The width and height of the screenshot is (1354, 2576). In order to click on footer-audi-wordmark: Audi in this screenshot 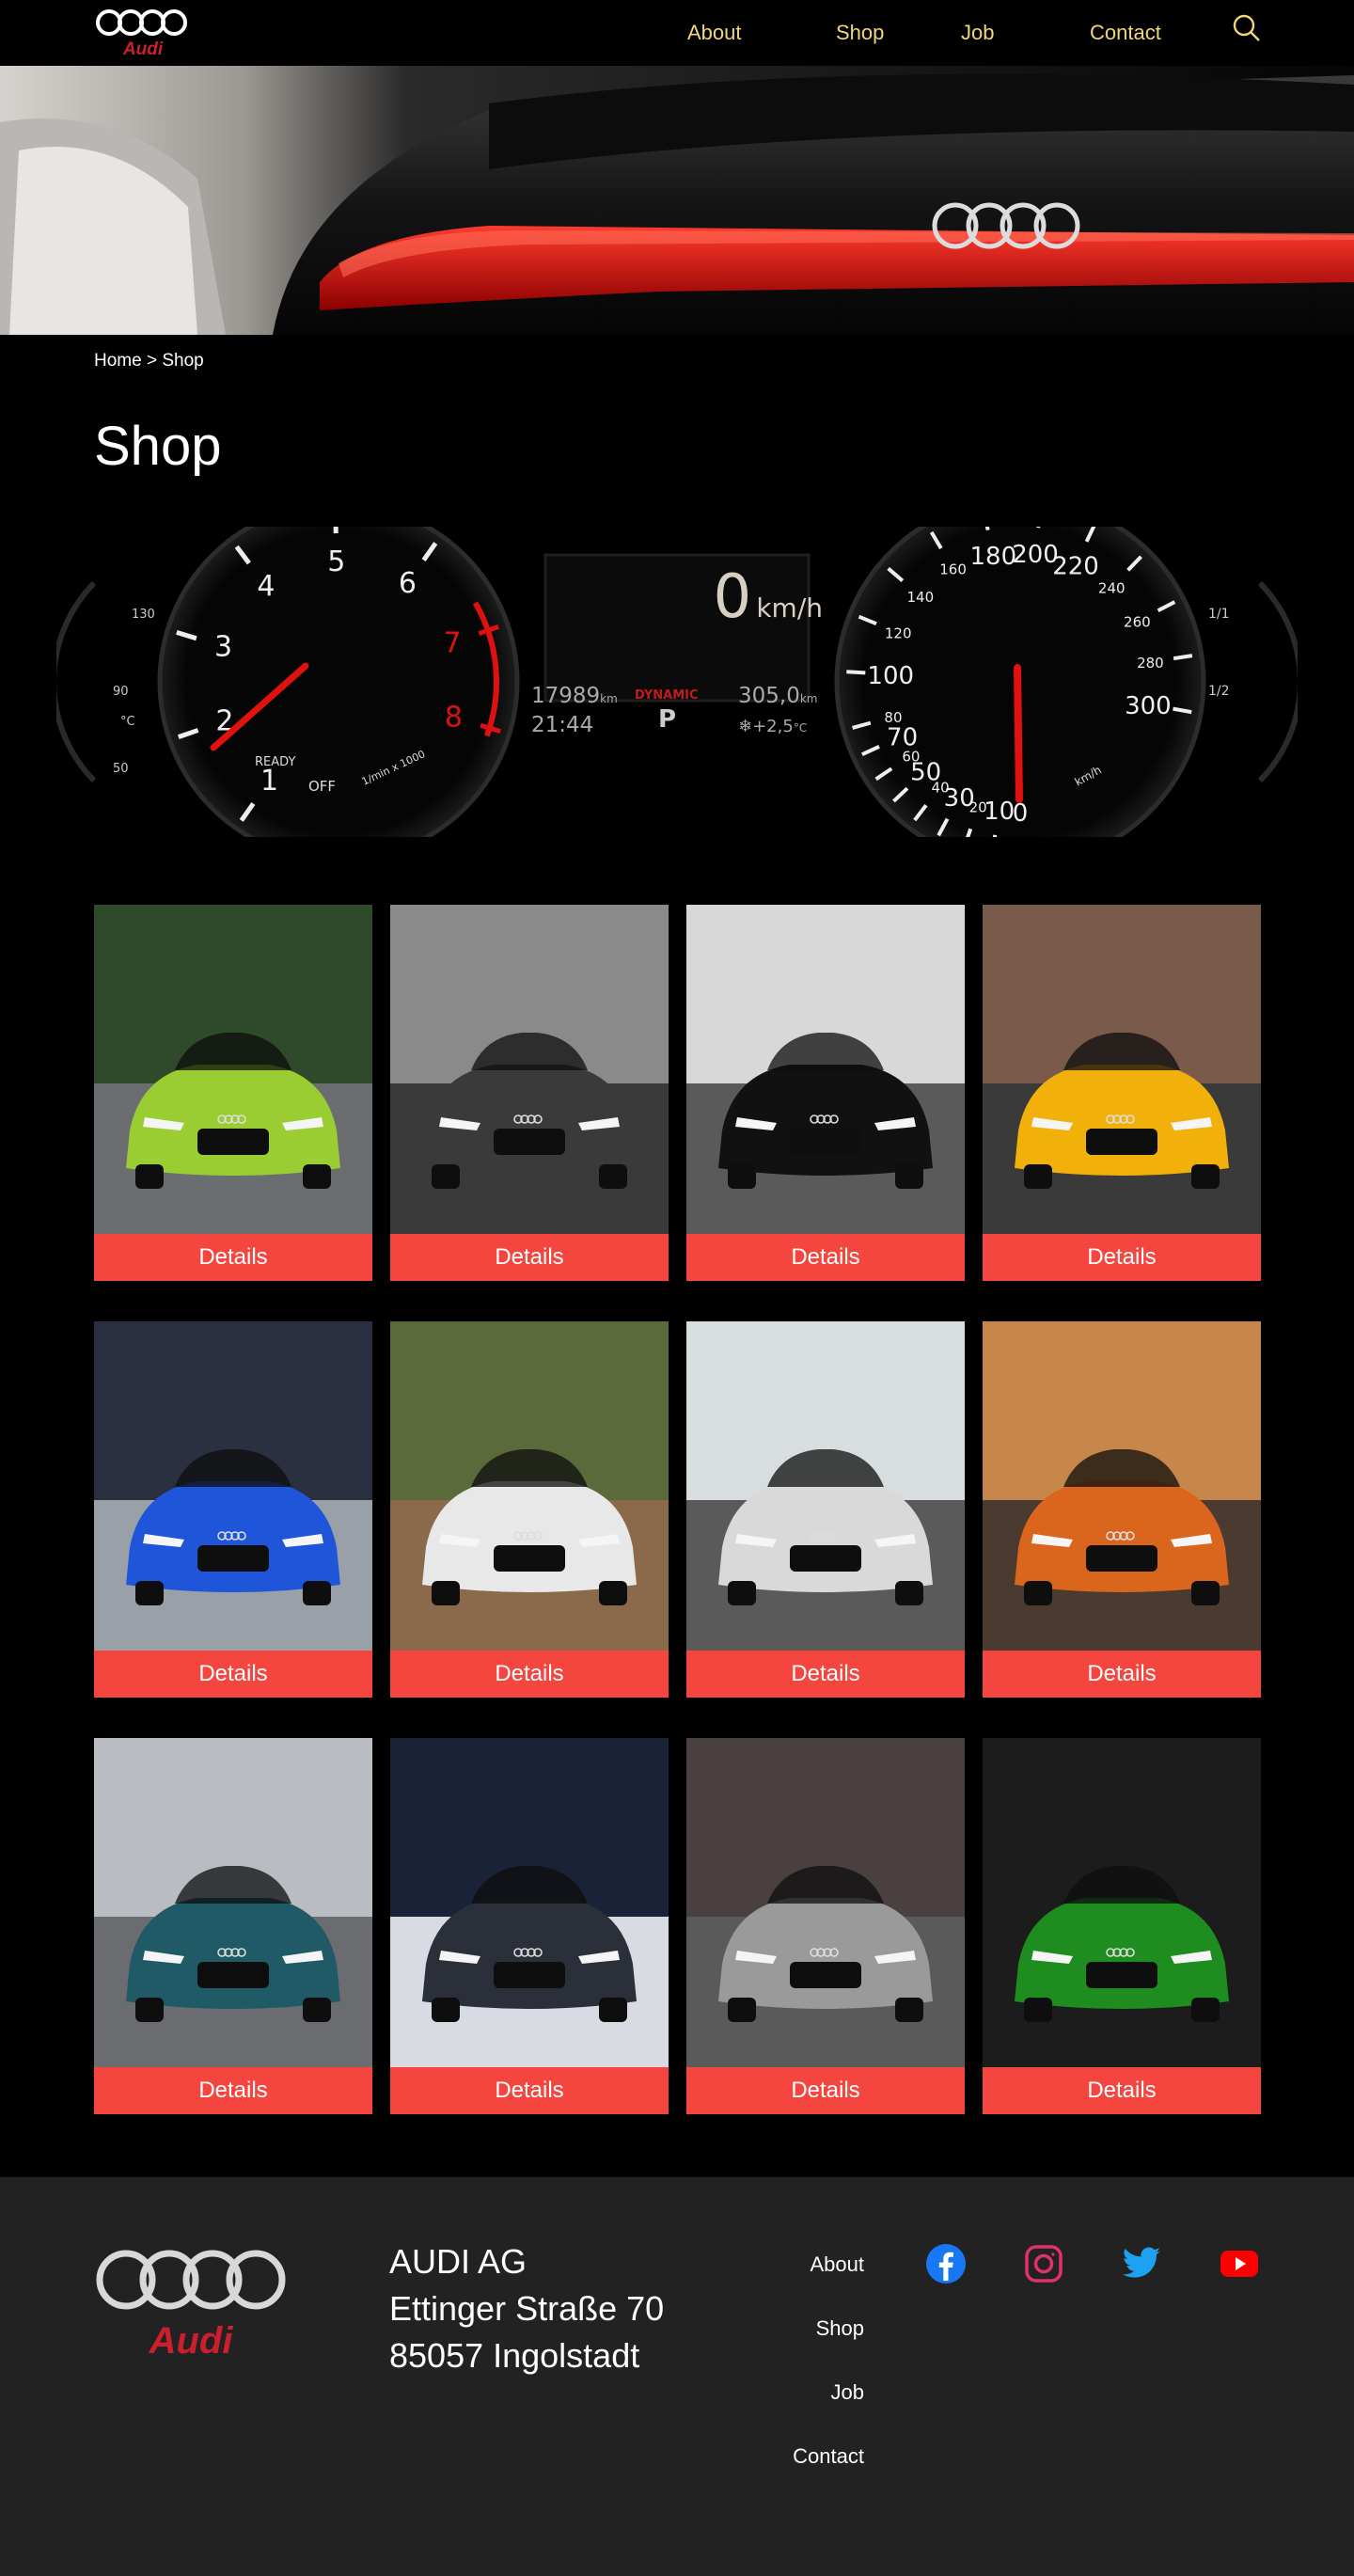, I will do `click(191, 2341)`.